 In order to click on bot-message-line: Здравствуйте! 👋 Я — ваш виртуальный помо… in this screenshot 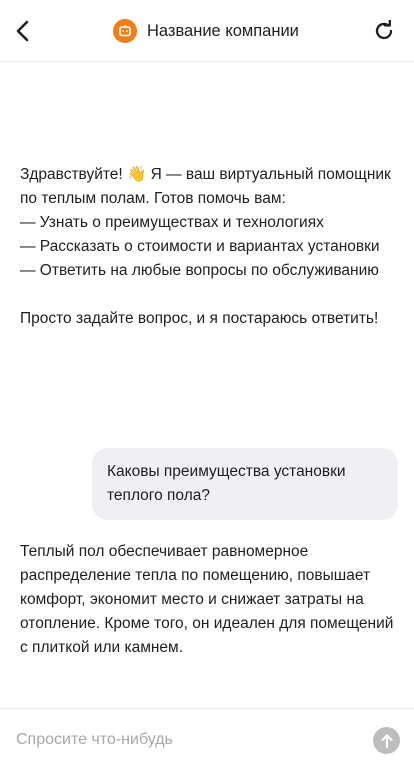, I will do `click(205, 186)`.